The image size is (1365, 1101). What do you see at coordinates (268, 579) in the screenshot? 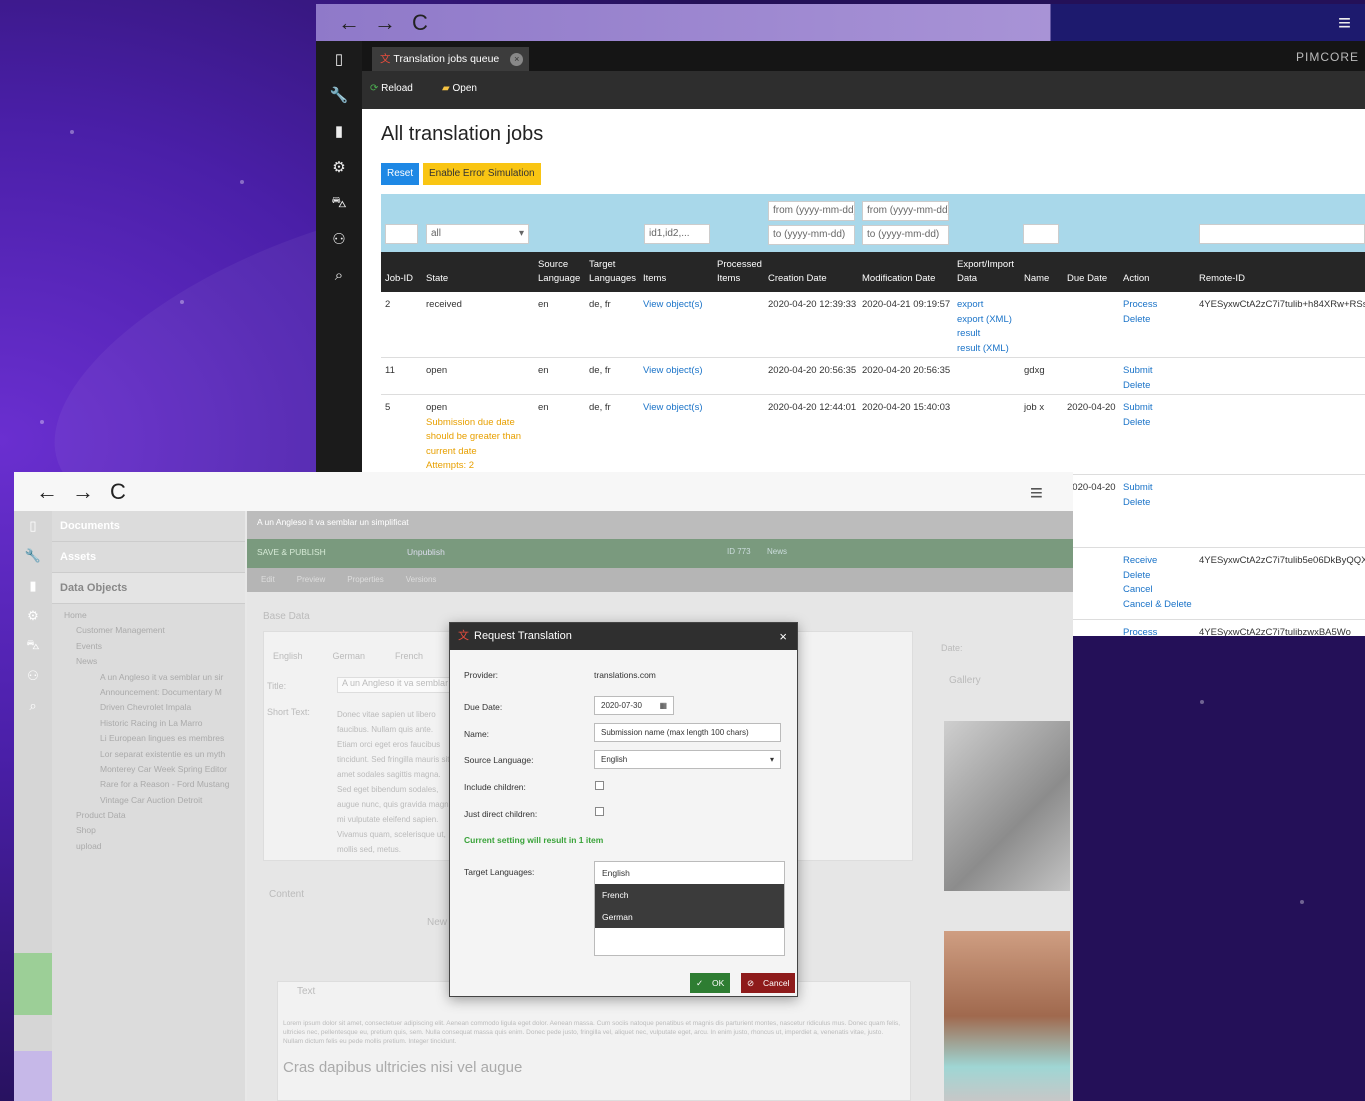
I see `subtab: Edit` at bounding box center [268, 579].